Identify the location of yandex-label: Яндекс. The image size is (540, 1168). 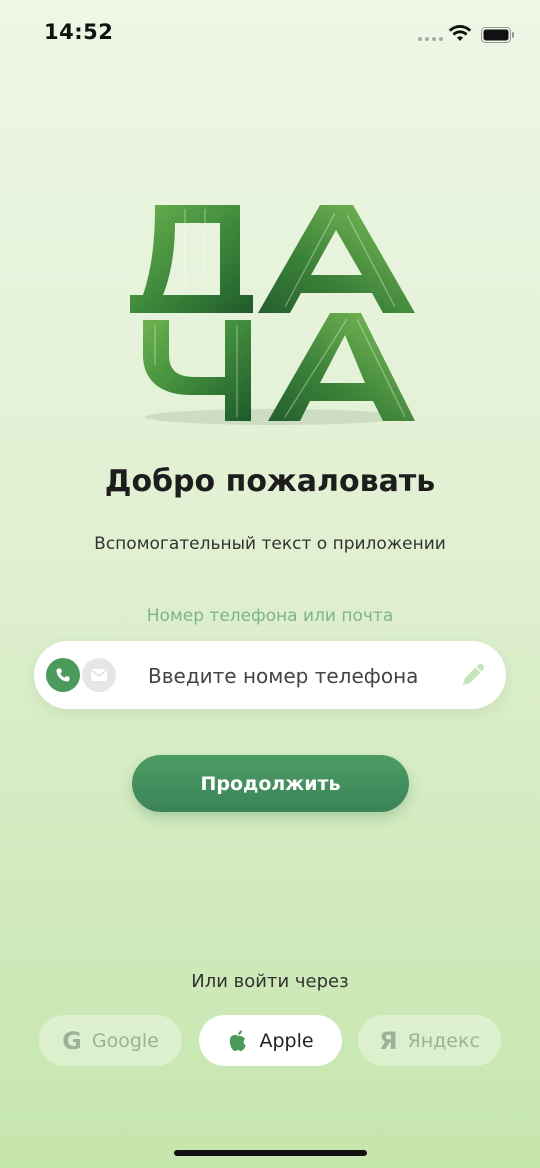
(443, 1040).